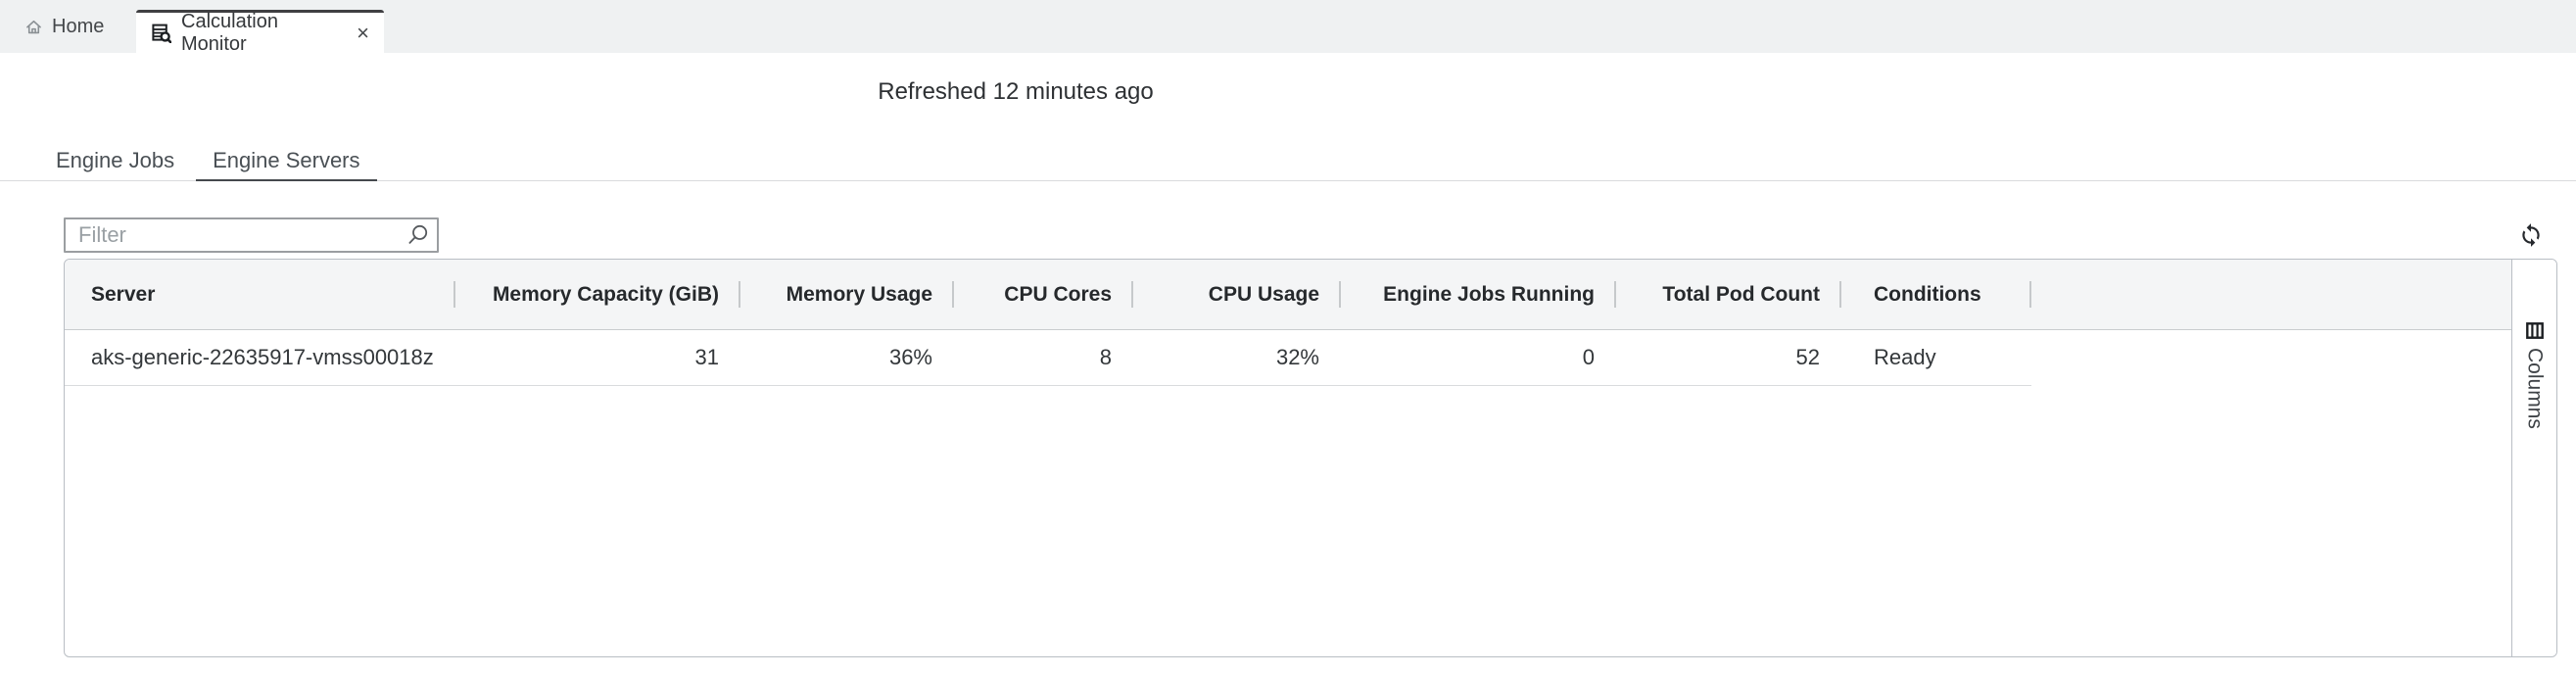  Describe the element at coordinates (363, 33) in the screenshot. I see `close-icon: ×` at that location.